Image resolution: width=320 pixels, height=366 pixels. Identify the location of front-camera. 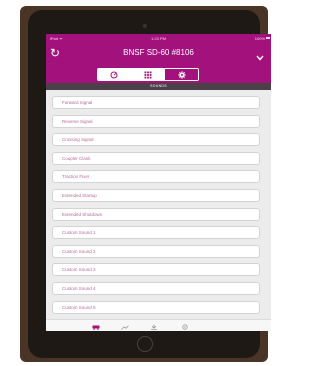
(145, 26).